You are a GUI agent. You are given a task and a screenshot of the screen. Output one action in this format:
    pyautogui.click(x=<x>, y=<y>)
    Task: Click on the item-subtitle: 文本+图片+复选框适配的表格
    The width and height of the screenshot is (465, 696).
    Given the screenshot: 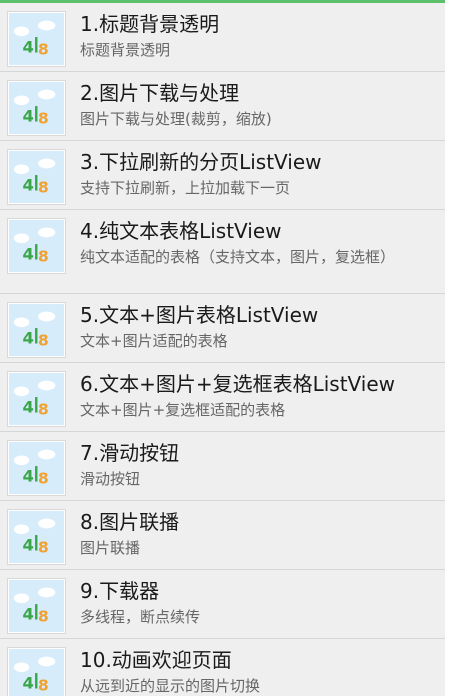 What is the action you would take?
    pyautogui.click(x=183, y=410)
    